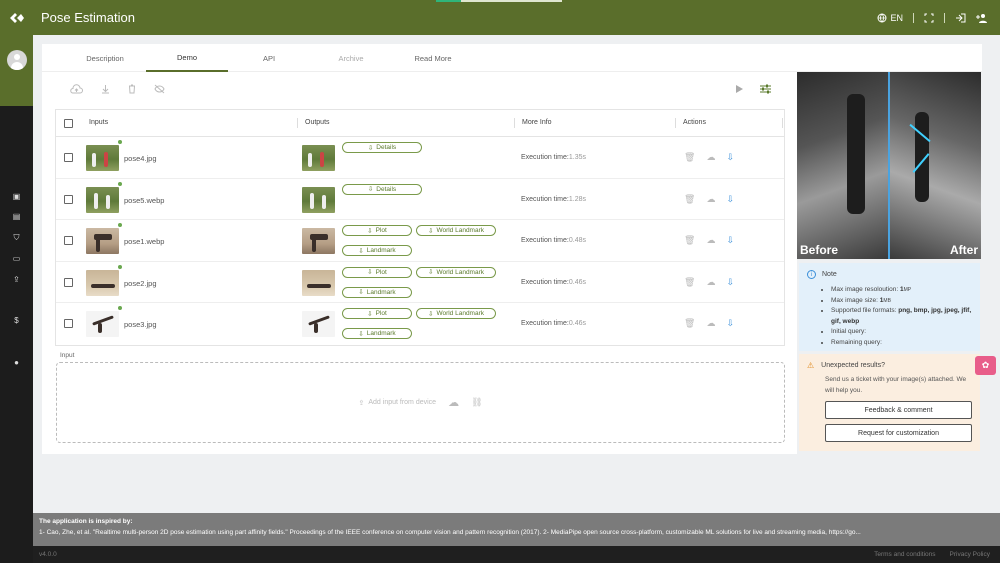 The height and width of the screenshot is (563, 1000). I want to click on select-all-checkbox, so click(68, 123).